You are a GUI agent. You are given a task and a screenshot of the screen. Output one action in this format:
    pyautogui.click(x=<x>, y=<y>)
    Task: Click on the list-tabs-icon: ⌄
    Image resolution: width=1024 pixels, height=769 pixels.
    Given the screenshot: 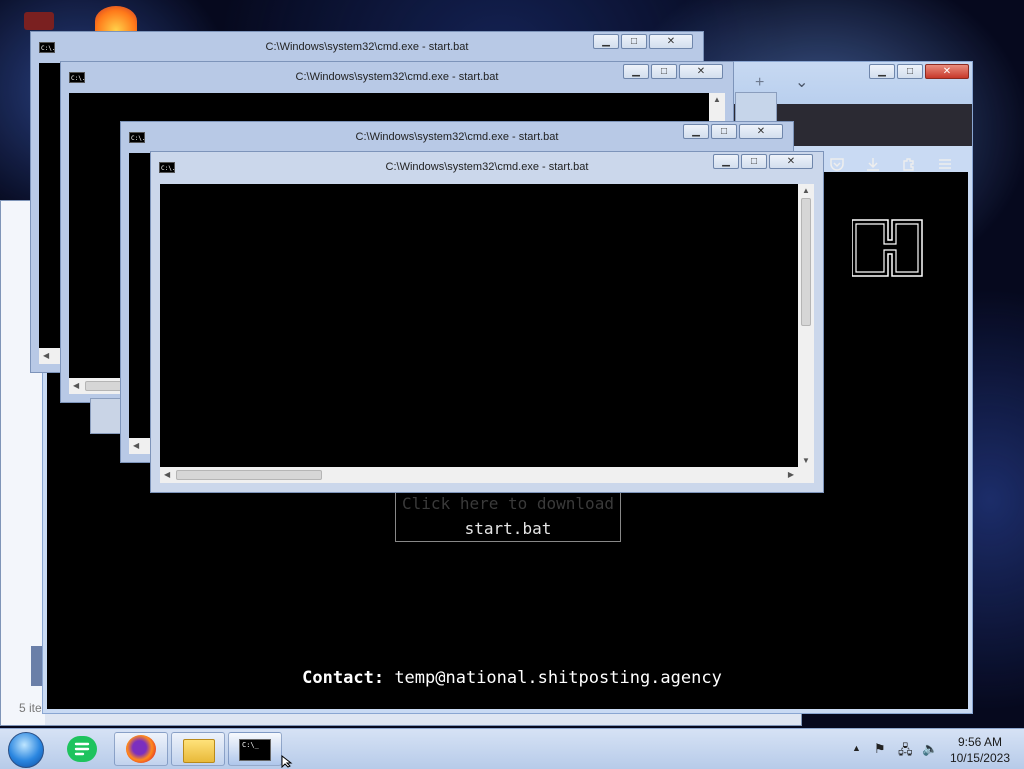 What is the action you would take?
    pyautogui.click(x=801, y=82)
    